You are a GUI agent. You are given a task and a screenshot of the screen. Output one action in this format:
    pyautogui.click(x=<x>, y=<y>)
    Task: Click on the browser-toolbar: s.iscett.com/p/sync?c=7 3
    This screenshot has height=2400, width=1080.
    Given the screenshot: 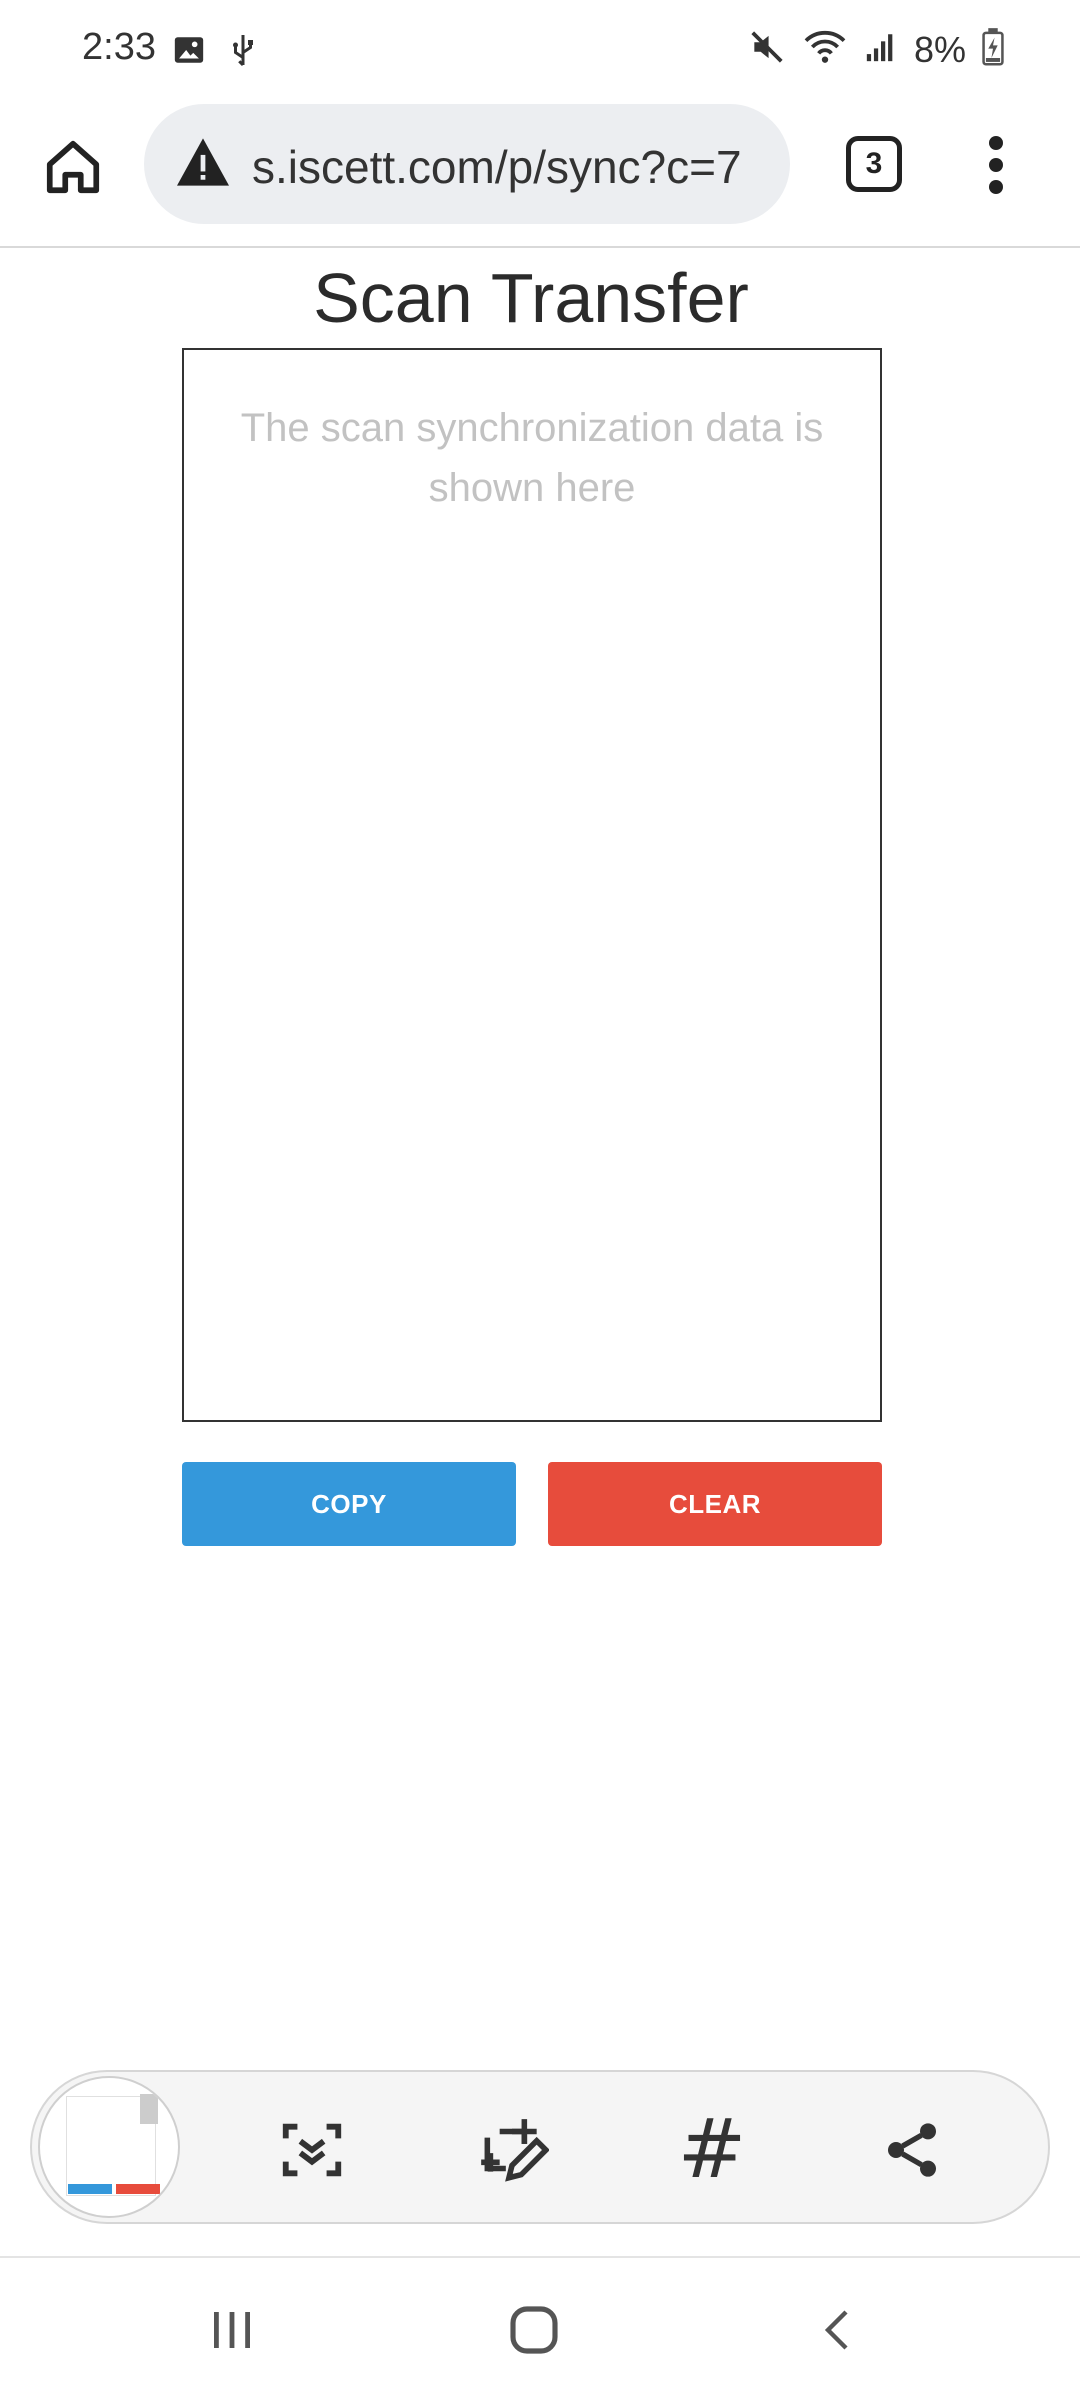 What is the action you would take?
    pyautogui.click(x=540, y=174)
    